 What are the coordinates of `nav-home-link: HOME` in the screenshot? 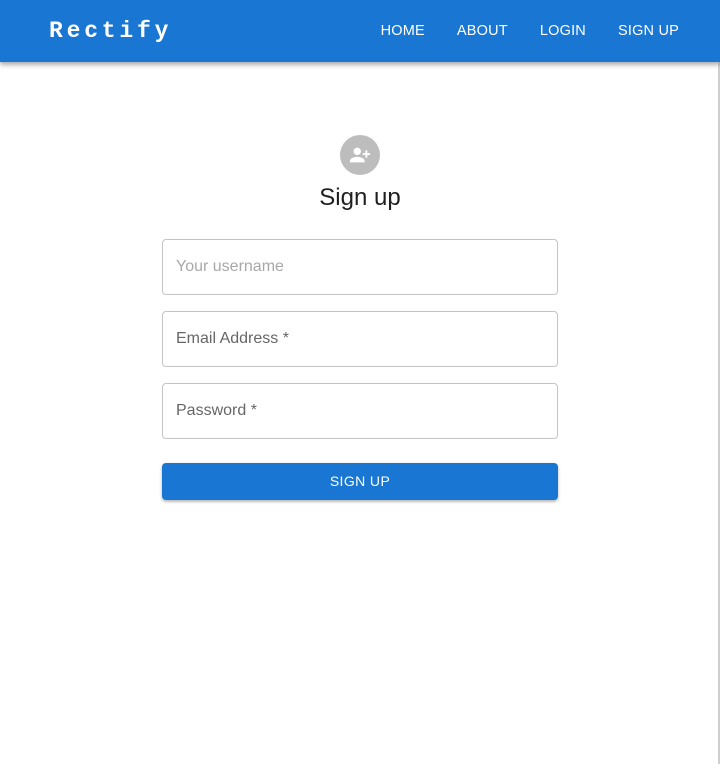 It's located at (403, 31).